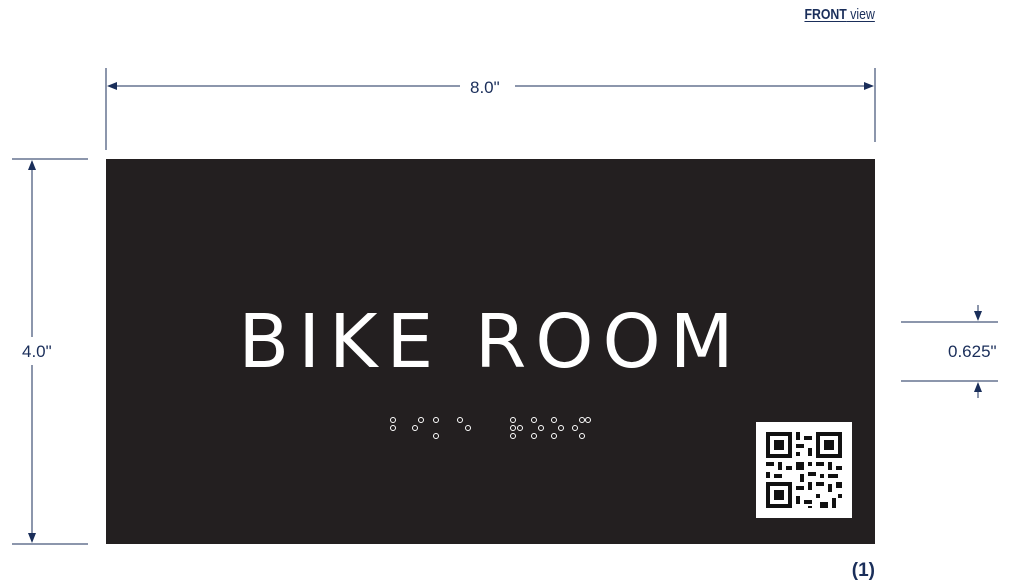  What do you see at coordinates (972, 351) in the screenshot?
I see `letter-height-dimension-label: 0.625"` at bounding box center [972, 351].